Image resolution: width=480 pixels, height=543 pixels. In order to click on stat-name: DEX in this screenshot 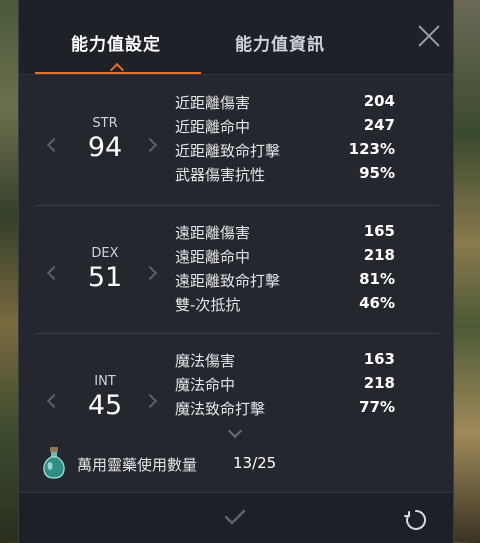, I will do `click(105, 253)`.